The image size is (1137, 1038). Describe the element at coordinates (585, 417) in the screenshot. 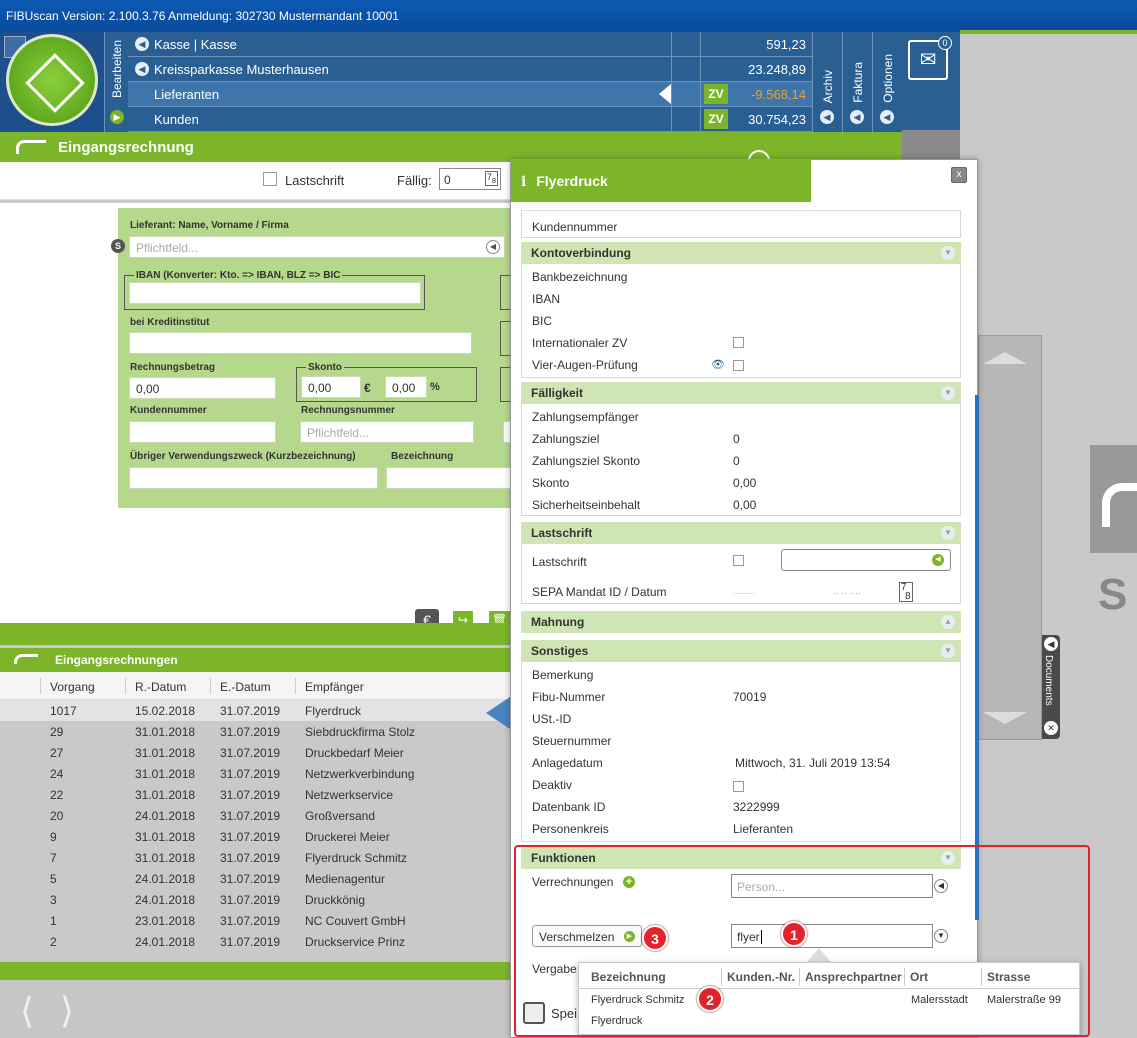

I see `field-label: Zahlungsempfänger` at that location.